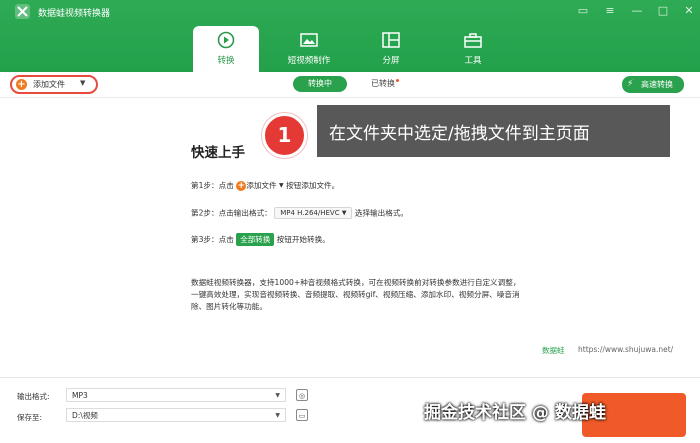 This screenshot has width=700, height=443. I want to click on plus-icon: +, so click(21, 84).